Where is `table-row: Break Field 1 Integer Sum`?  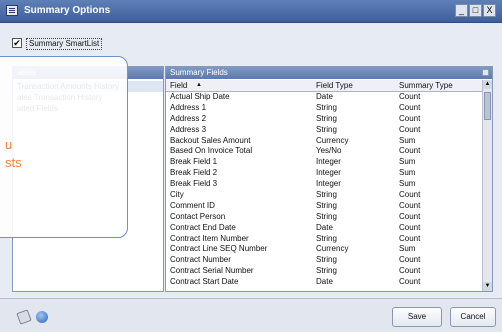 table-row: Break Field 1 Integer Sum is located at coordinates (325, 162).